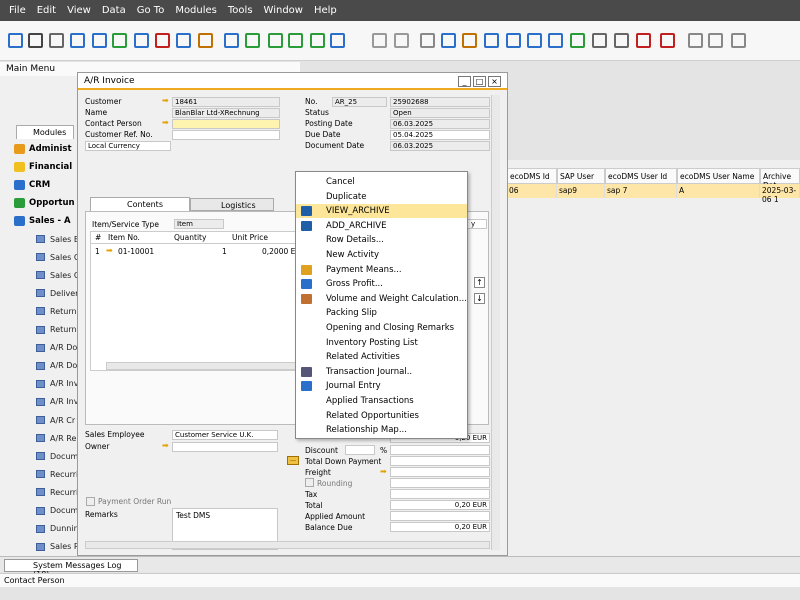  I want to click on sales-submenu-item: Deliver, so click(57, 293).